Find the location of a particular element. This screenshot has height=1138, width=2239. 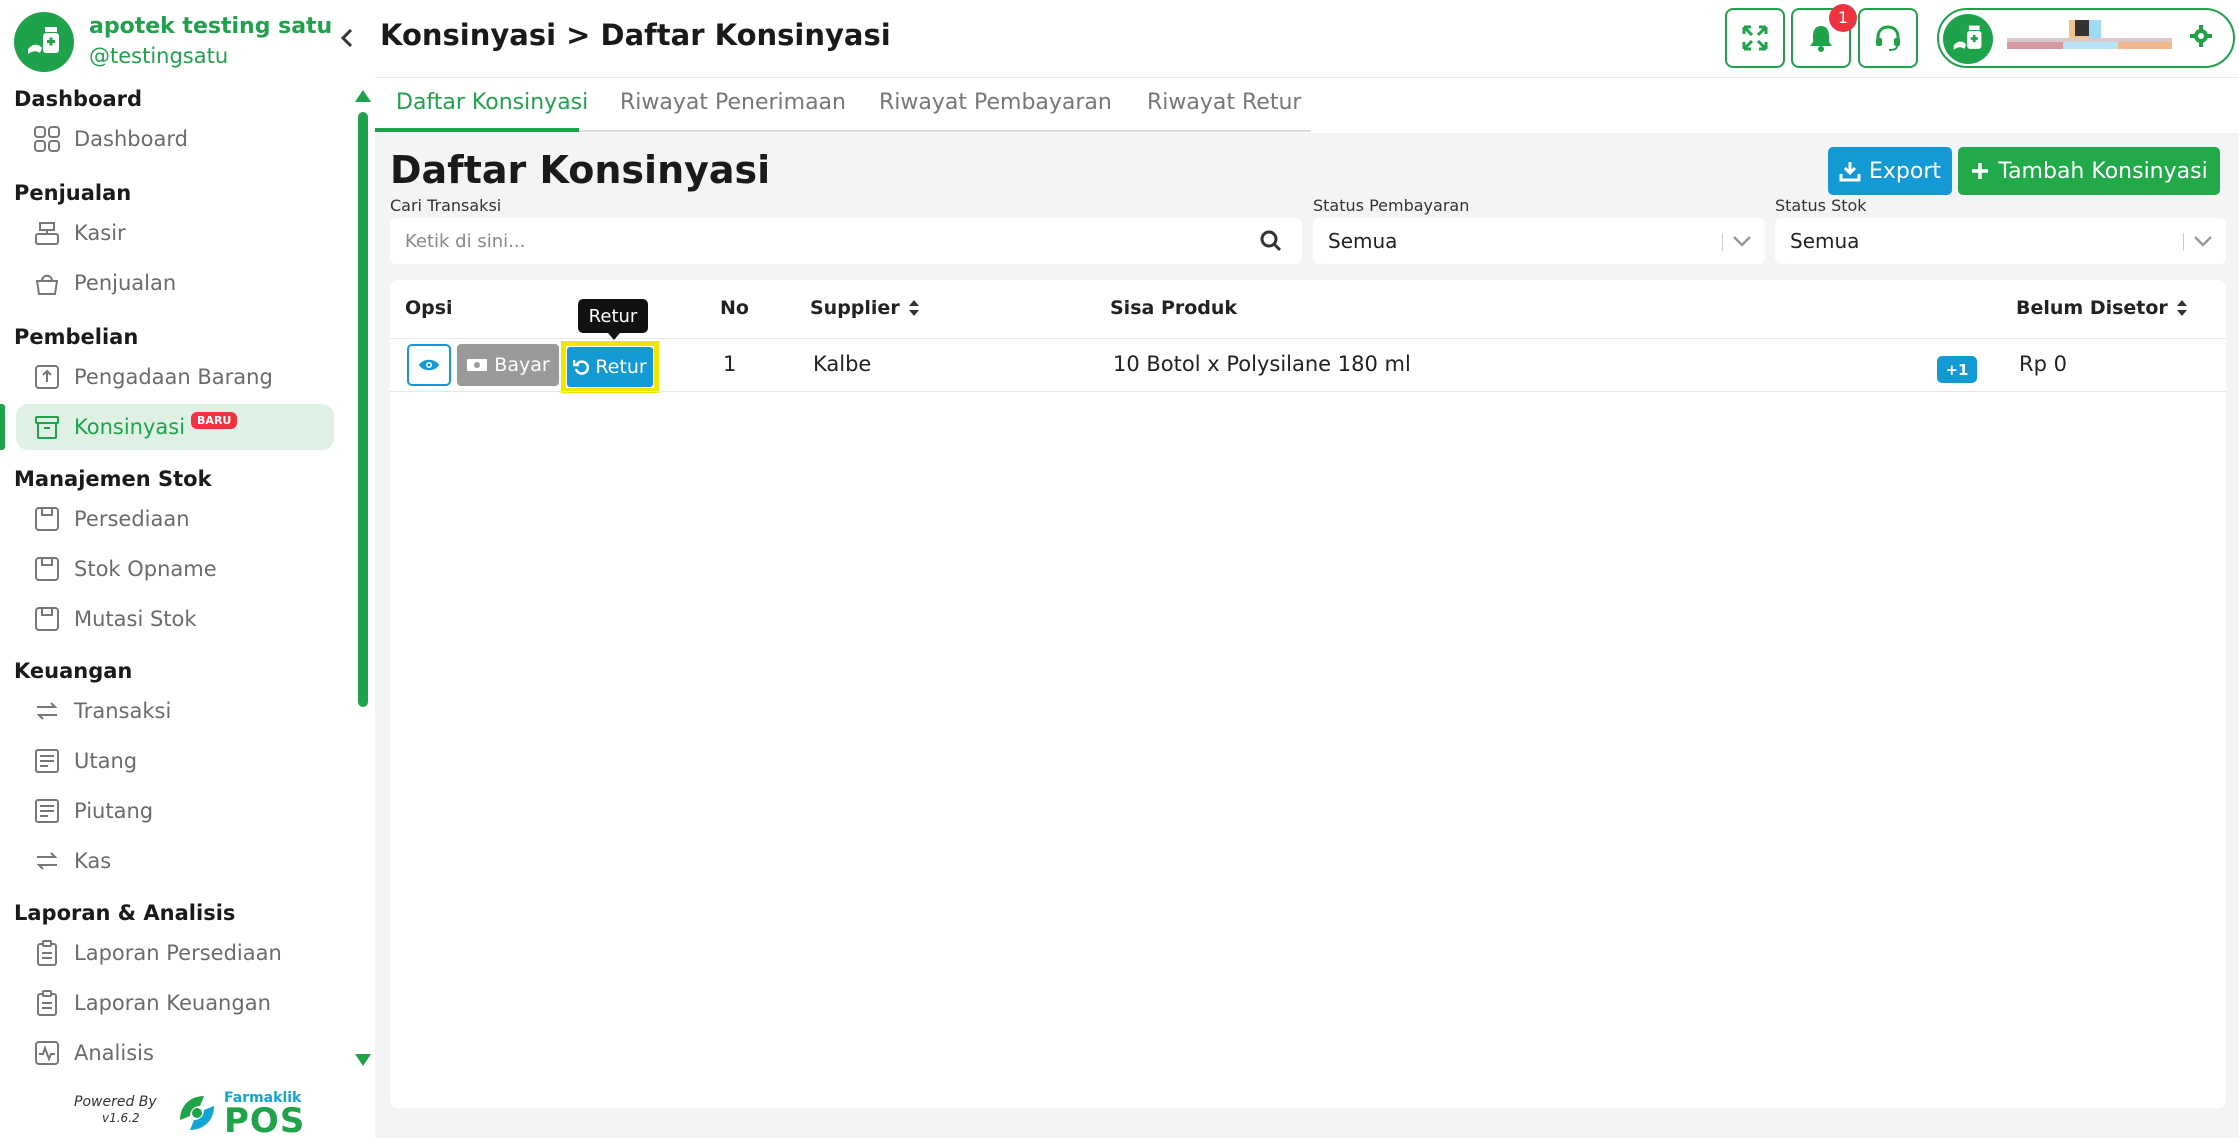

expand-arrows-icon is located at coordinates (1755, 38).